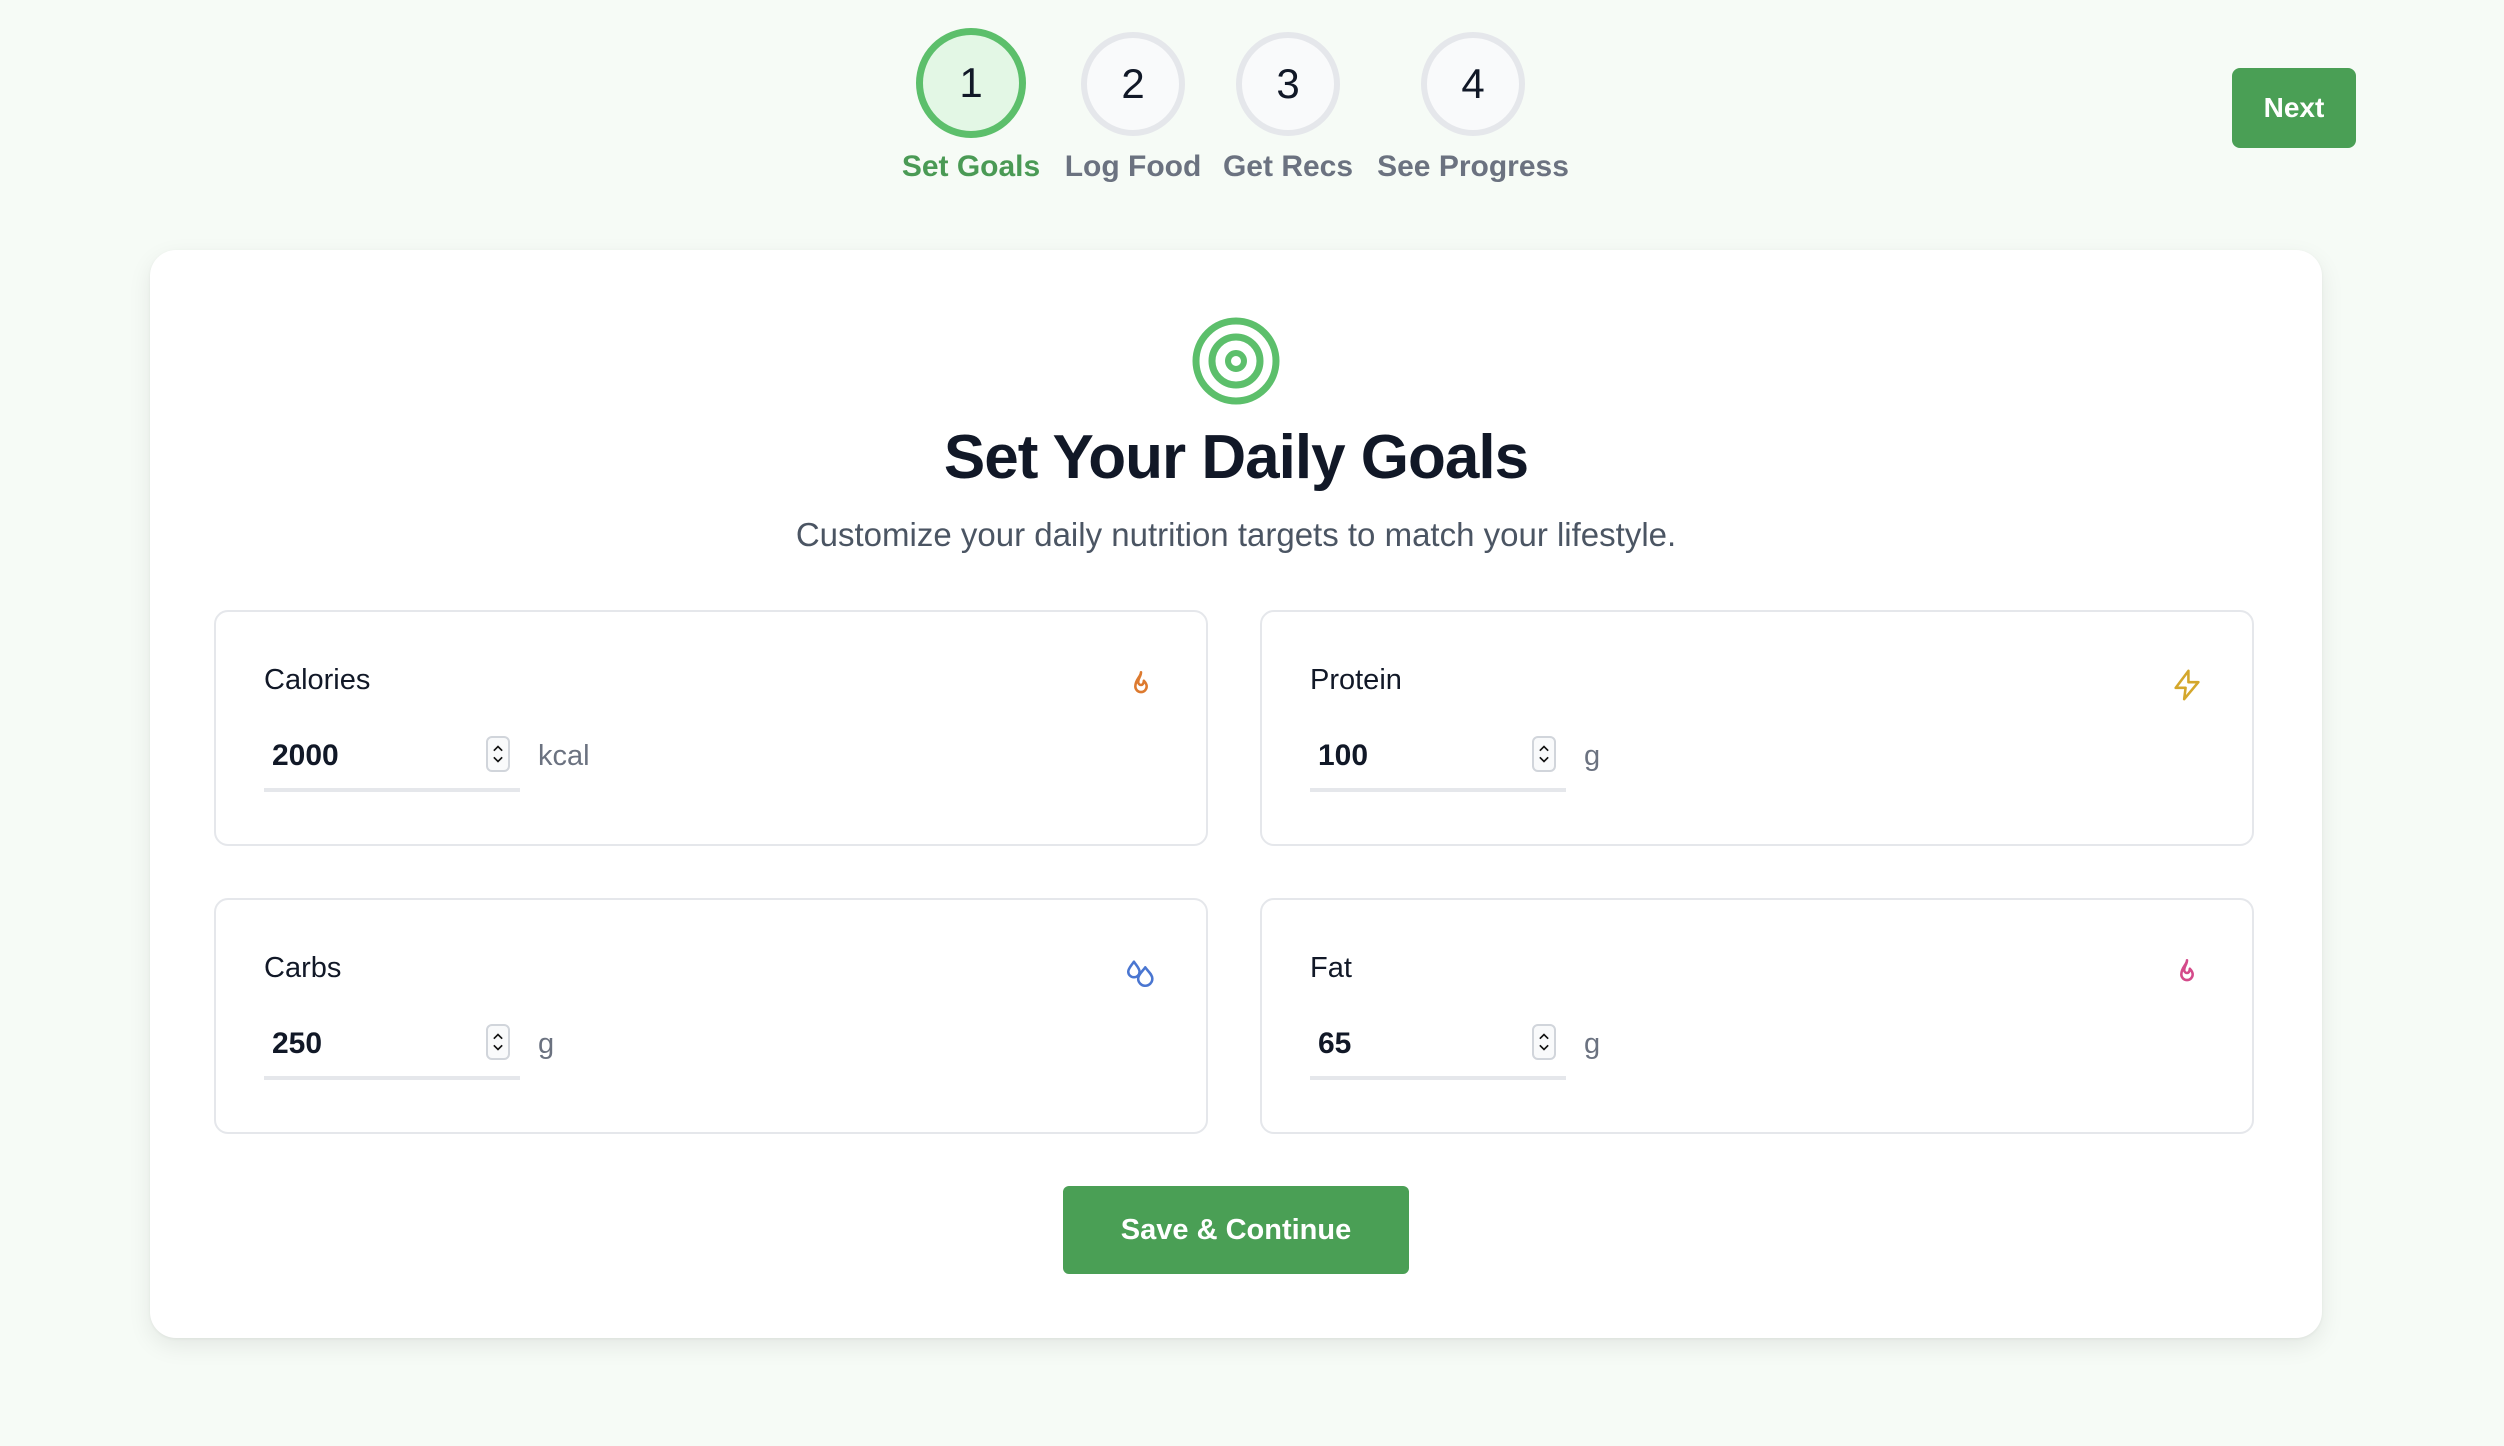 The image size is (2504, 1446). Describe the element at coordinates (971, 83) in the screenshot. I see `step-number: 1` at that location.